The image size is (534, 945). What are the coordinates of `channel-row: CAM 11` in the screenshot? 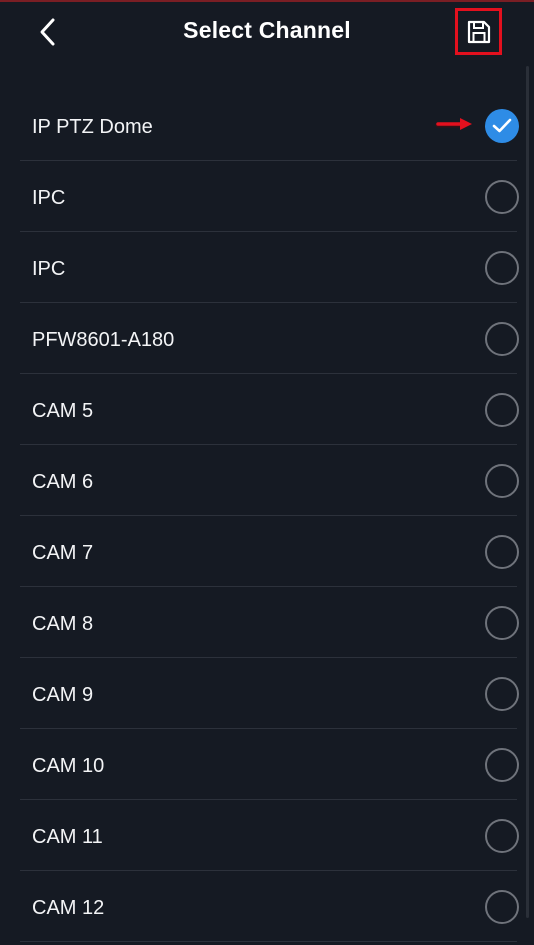 It's located at (269, 835).